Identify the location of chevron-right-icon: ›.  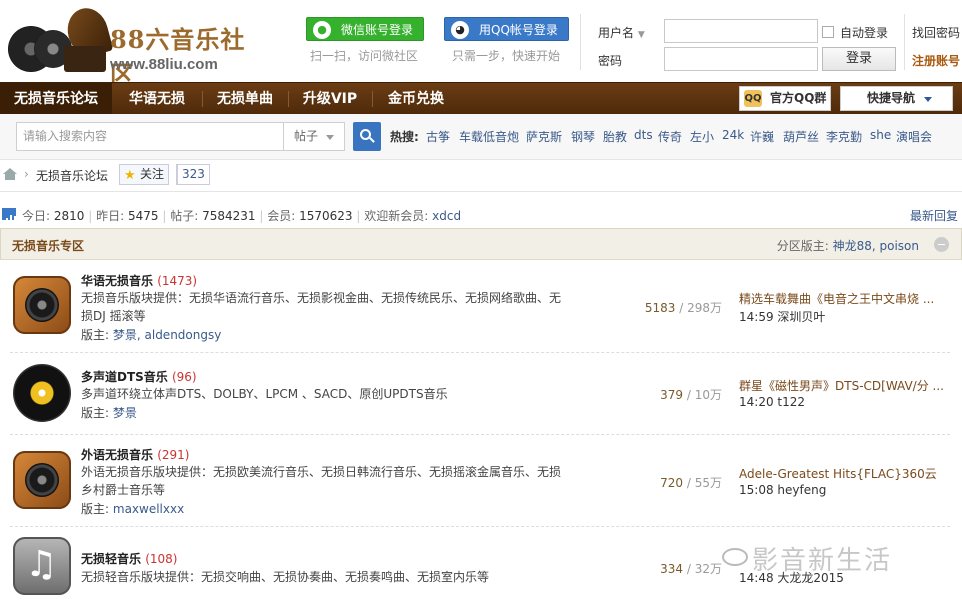
(26, 174).